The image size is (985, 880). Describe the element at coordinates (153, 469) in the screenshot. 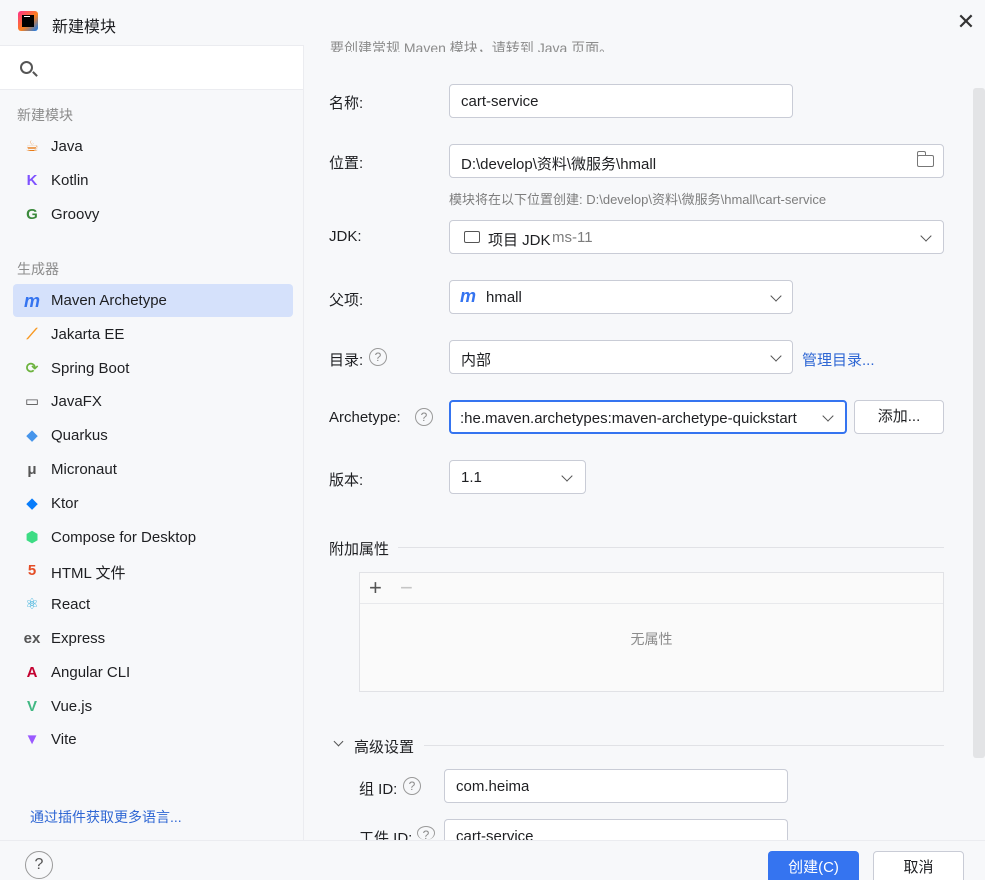

I see `sidebar-item-micronaut: μ Micronaut` at that location.